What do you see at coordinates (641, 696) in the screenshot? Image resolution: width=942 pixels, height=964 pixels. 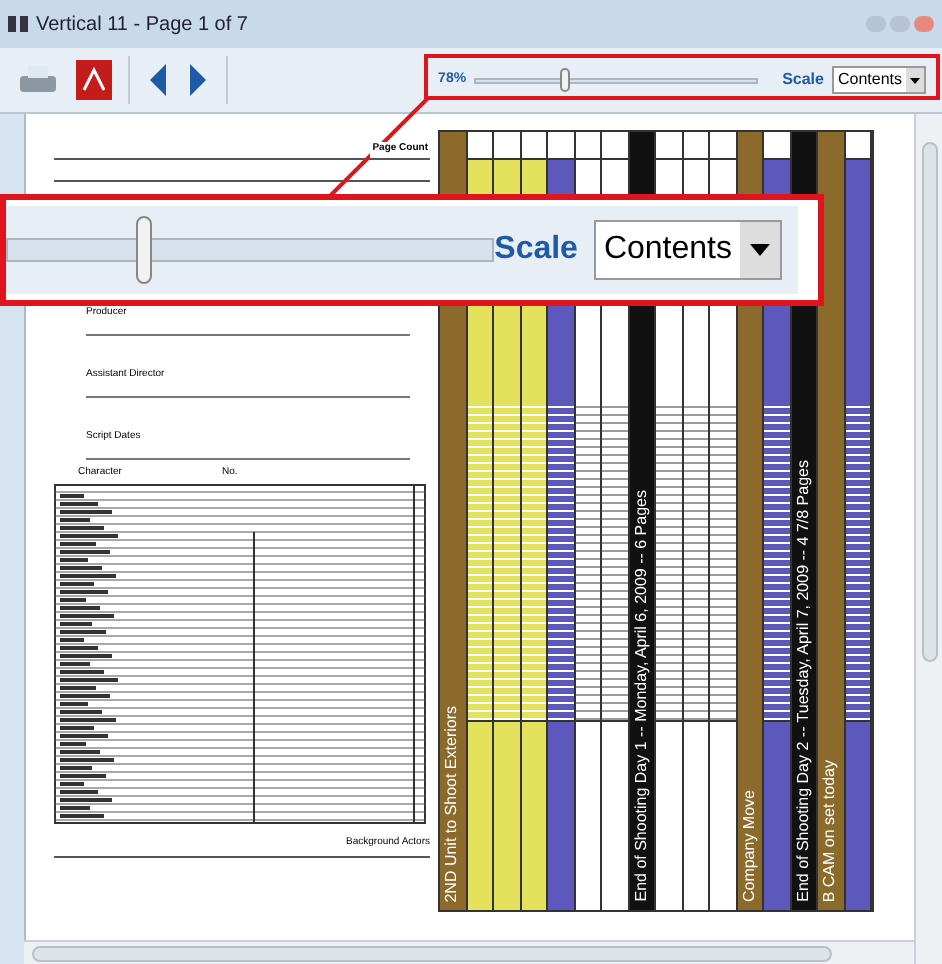 I see `banner-text: End of Shooting Day 1 -- Monday, April 6, 2009 -- 6 Pages` at bounding box center [641, 696].